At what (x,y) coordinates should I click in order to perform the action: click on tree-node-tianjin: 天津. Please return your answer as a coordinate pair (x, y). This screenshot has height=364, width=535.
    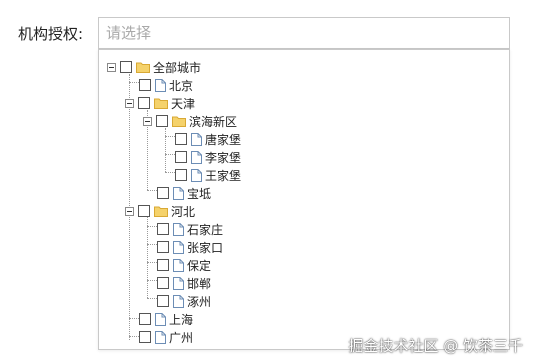
    Looking at the image, I should click on (160, 103).